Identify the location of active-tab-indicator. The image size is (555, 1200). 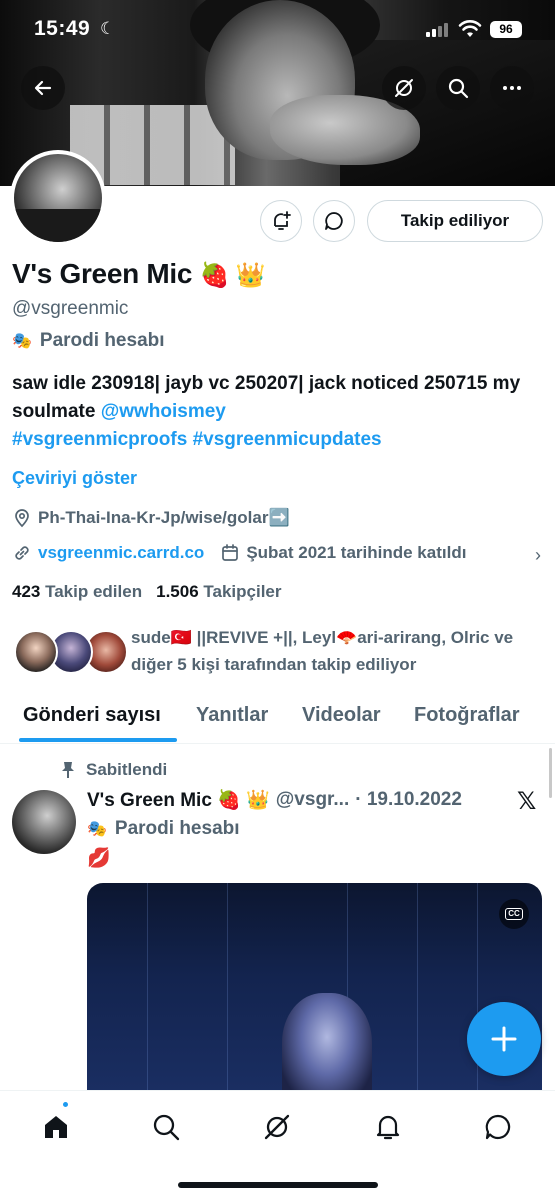
(98, 740).